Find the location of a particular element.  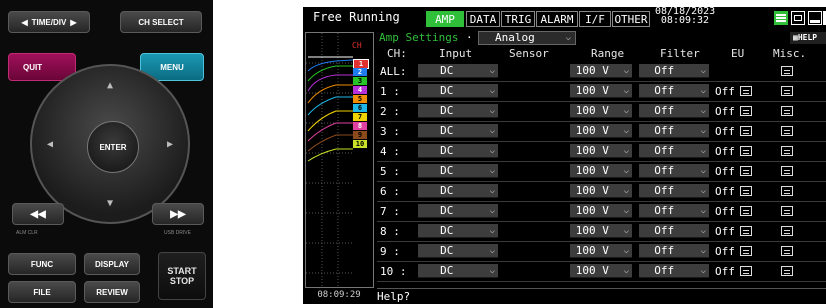

time-div-button: ◀ TIME/DIV ▶ is located at coordinates (49, 22).